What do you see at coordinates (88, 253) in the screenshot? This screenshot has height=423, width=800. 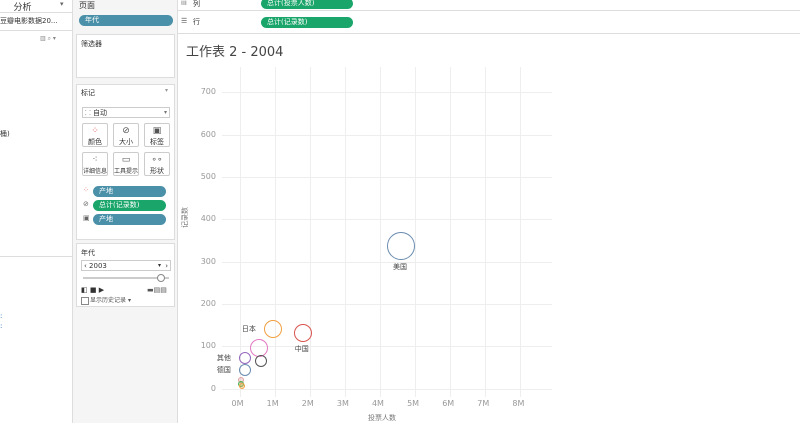 I see `year-card-title: 年代` at bounding box center [88, 253].